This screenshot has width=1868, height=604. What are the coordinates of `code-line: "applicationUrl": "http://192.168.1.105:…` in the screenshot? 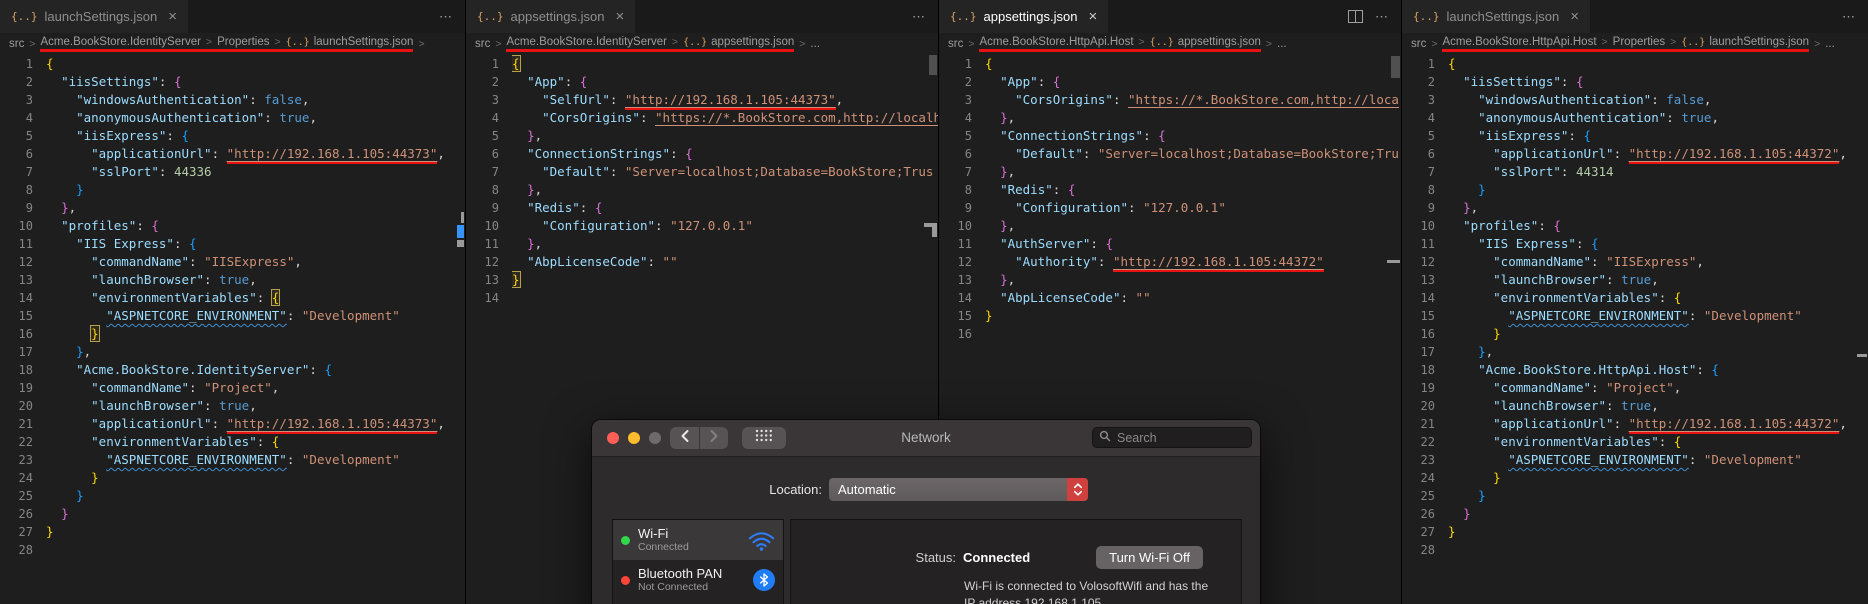 It's located at (255, 154).